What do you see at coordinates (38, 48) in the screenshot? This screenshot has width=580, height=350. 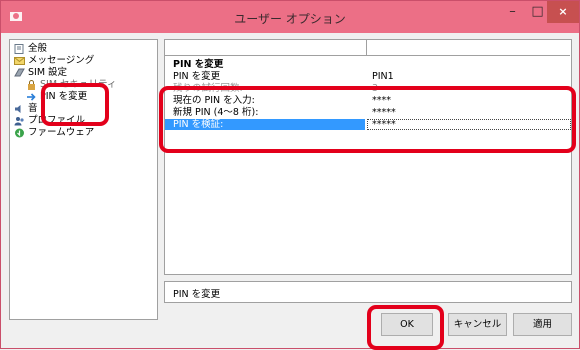 I see `tree-item-label: 全般` at bounding box center [38, 48].